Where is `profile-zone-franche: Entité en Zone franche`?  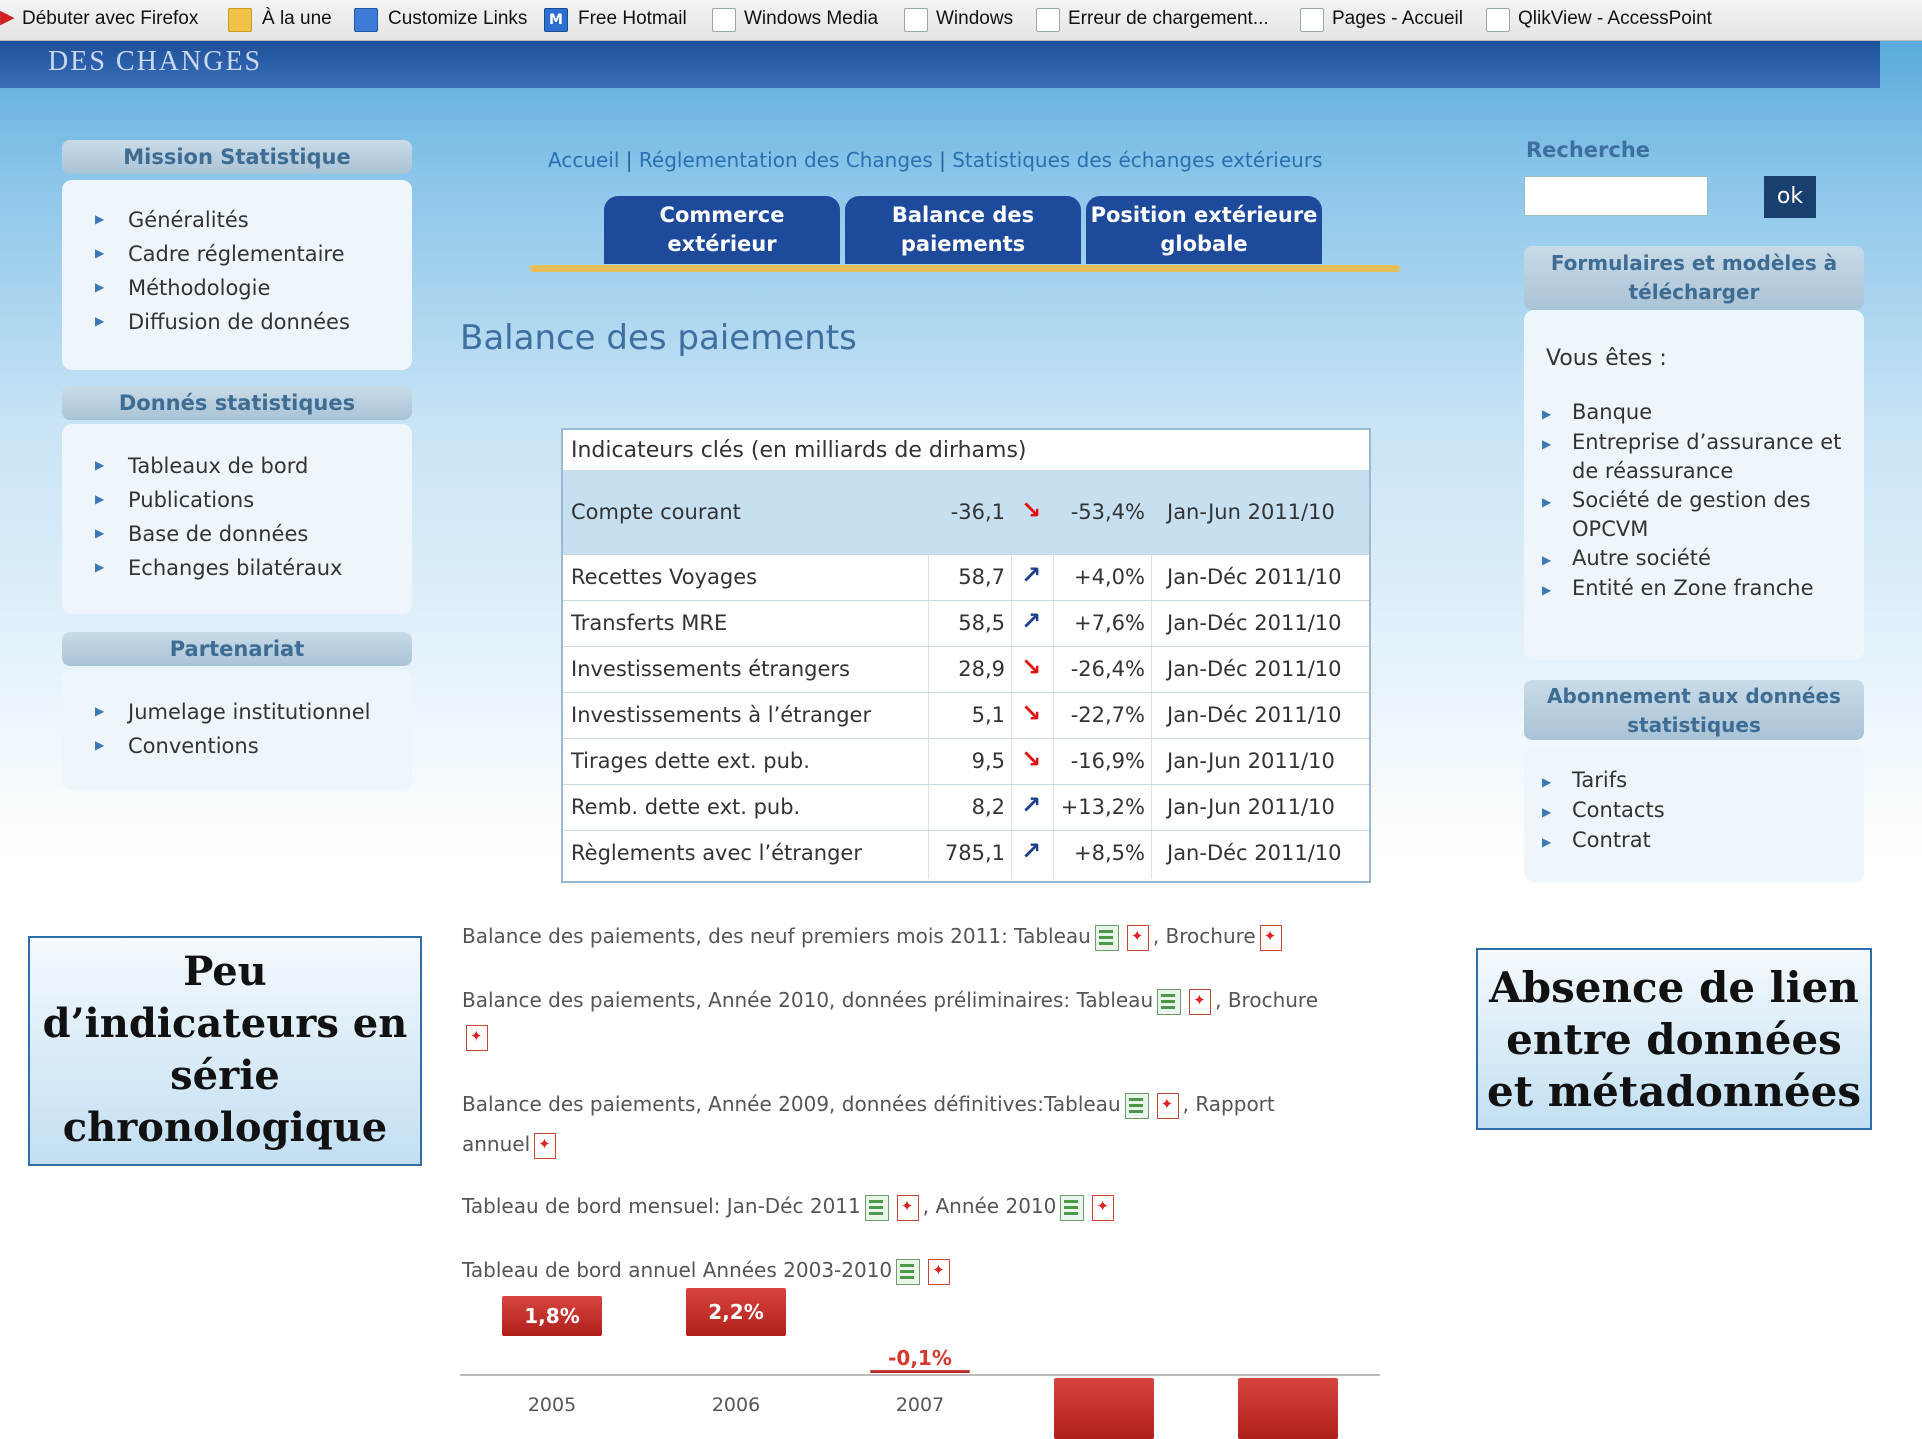 profile-zone-franche: Entité en Zone franche is located at coordinates (1677, 589).